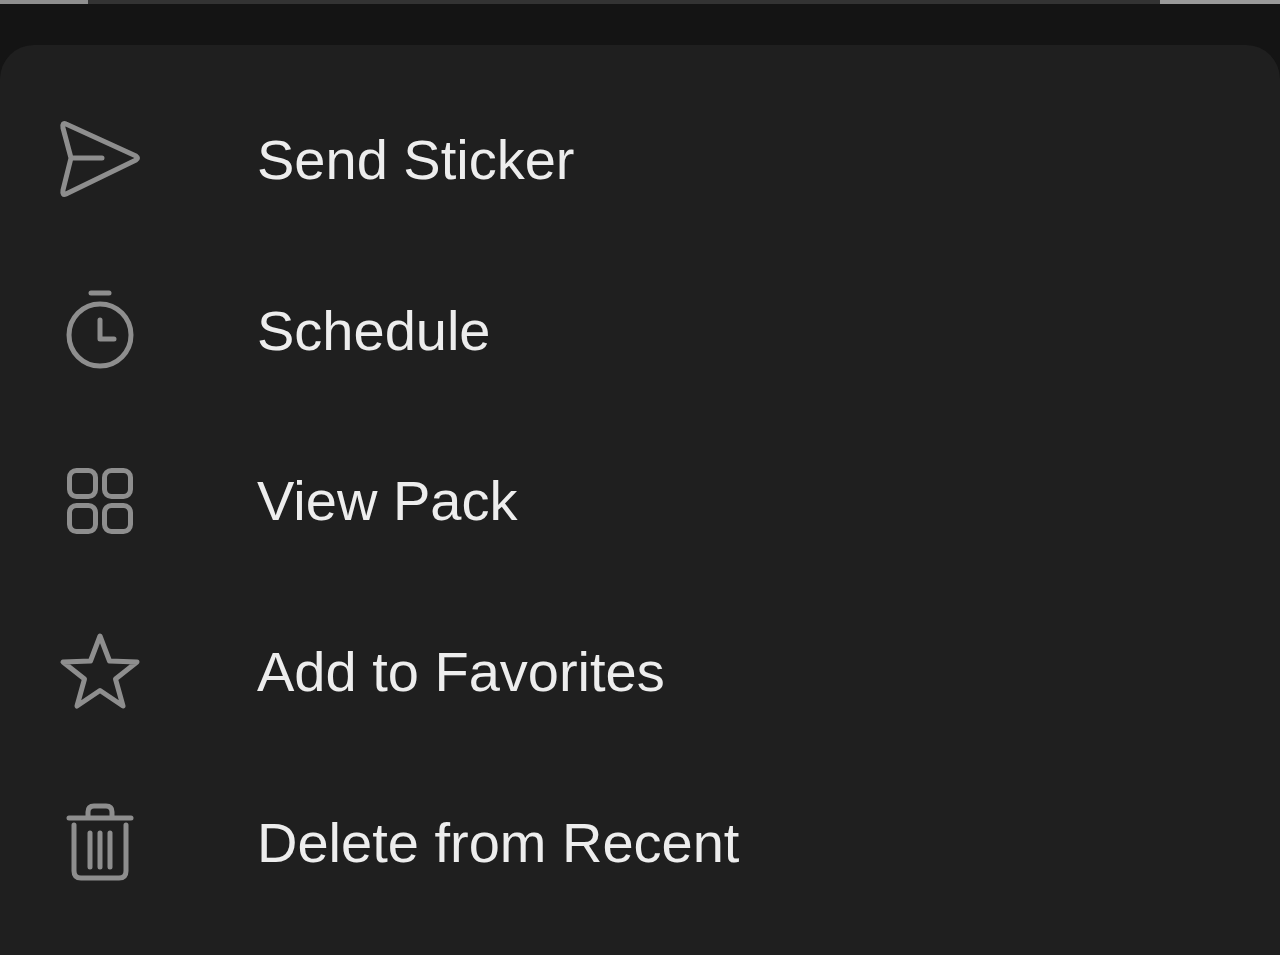  I want to click on trash-icon, so click(100, 842).